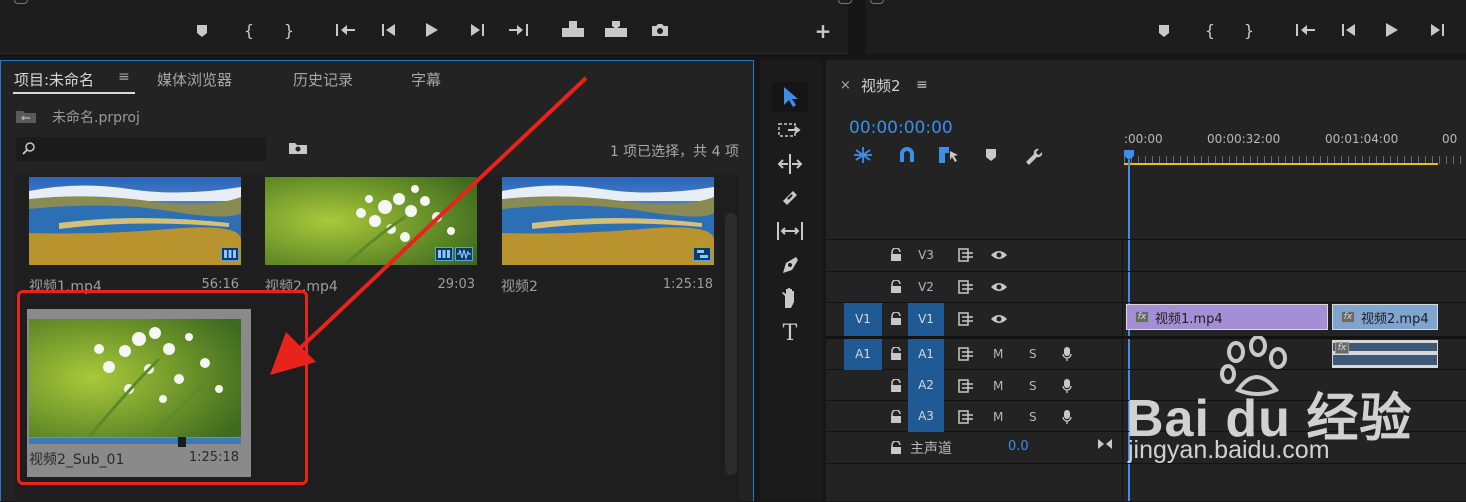  What do you see at coordinates (901, 128) in the screenshot?
I see `timecode-display: 00:00:00:00` at bounding box center [901, 128].